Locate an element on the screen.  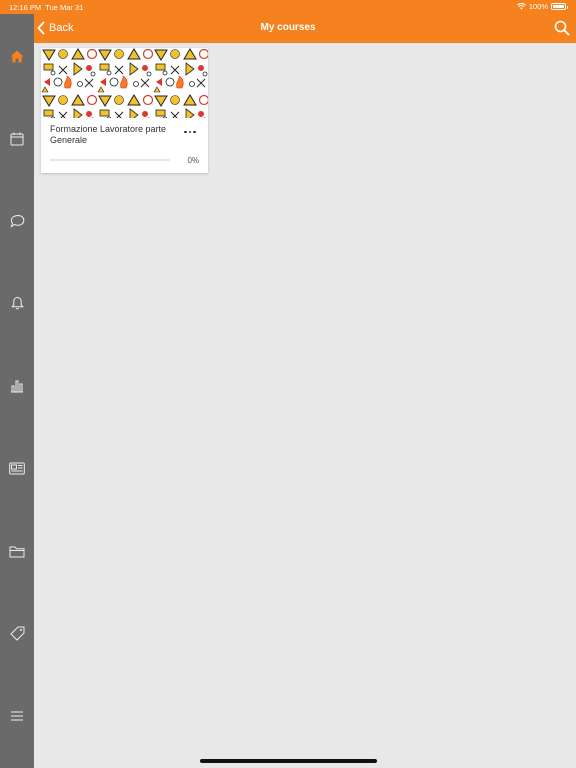
bell-icon is located at coordinates (17, 303).